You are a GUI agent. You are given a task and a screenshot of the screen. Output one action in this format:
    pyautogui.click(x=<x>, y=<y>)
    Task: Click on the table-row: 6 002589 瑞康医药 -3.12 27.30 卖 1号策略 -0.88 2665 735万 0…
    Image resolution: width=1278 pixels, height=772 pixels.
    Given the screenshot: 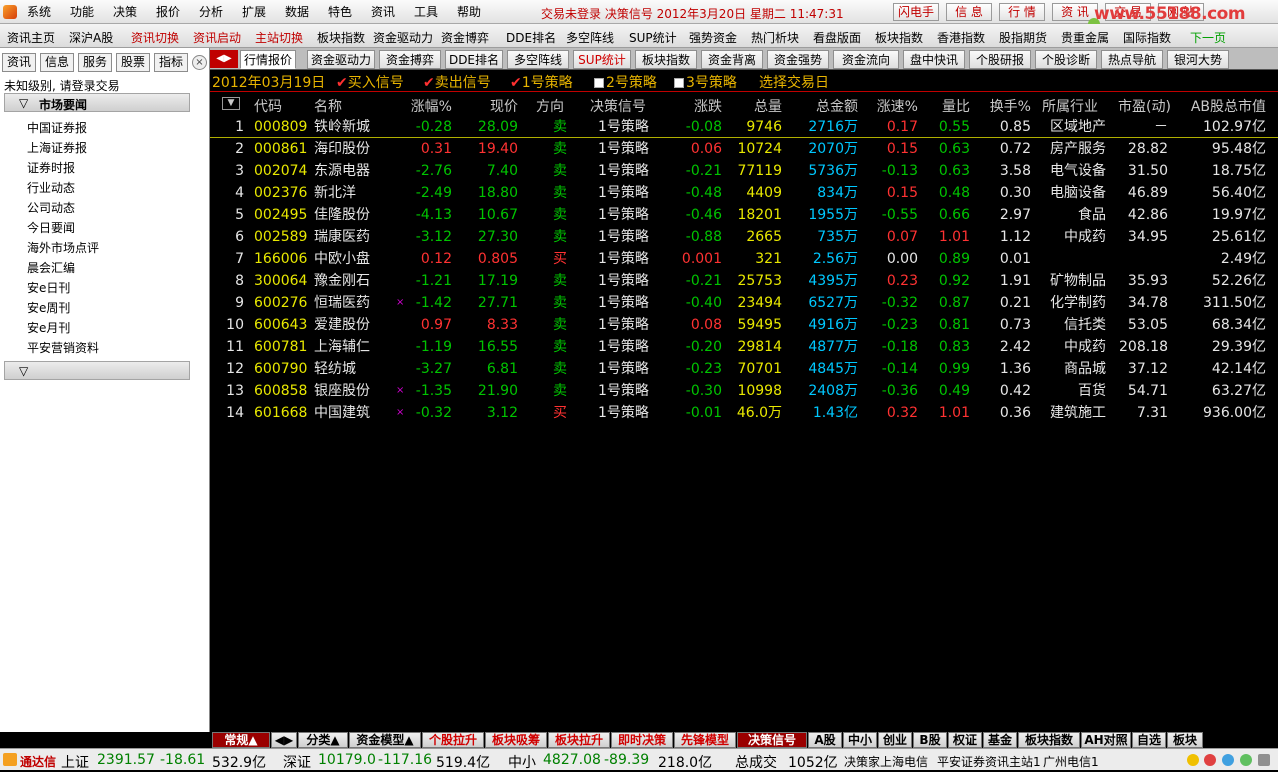 What is the action you would take?
    pyautogui.click(x=744, y=237)
    